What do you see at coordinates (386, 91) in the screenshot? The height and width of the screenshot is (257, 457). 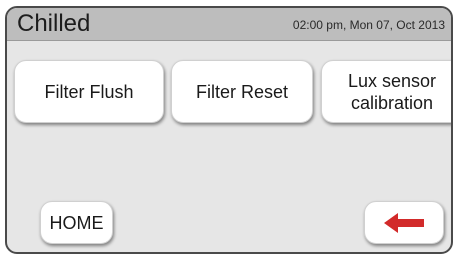 I see `lux-sensor-calibration-button: Lux sensor calibration` at bounding box center [386, 91].